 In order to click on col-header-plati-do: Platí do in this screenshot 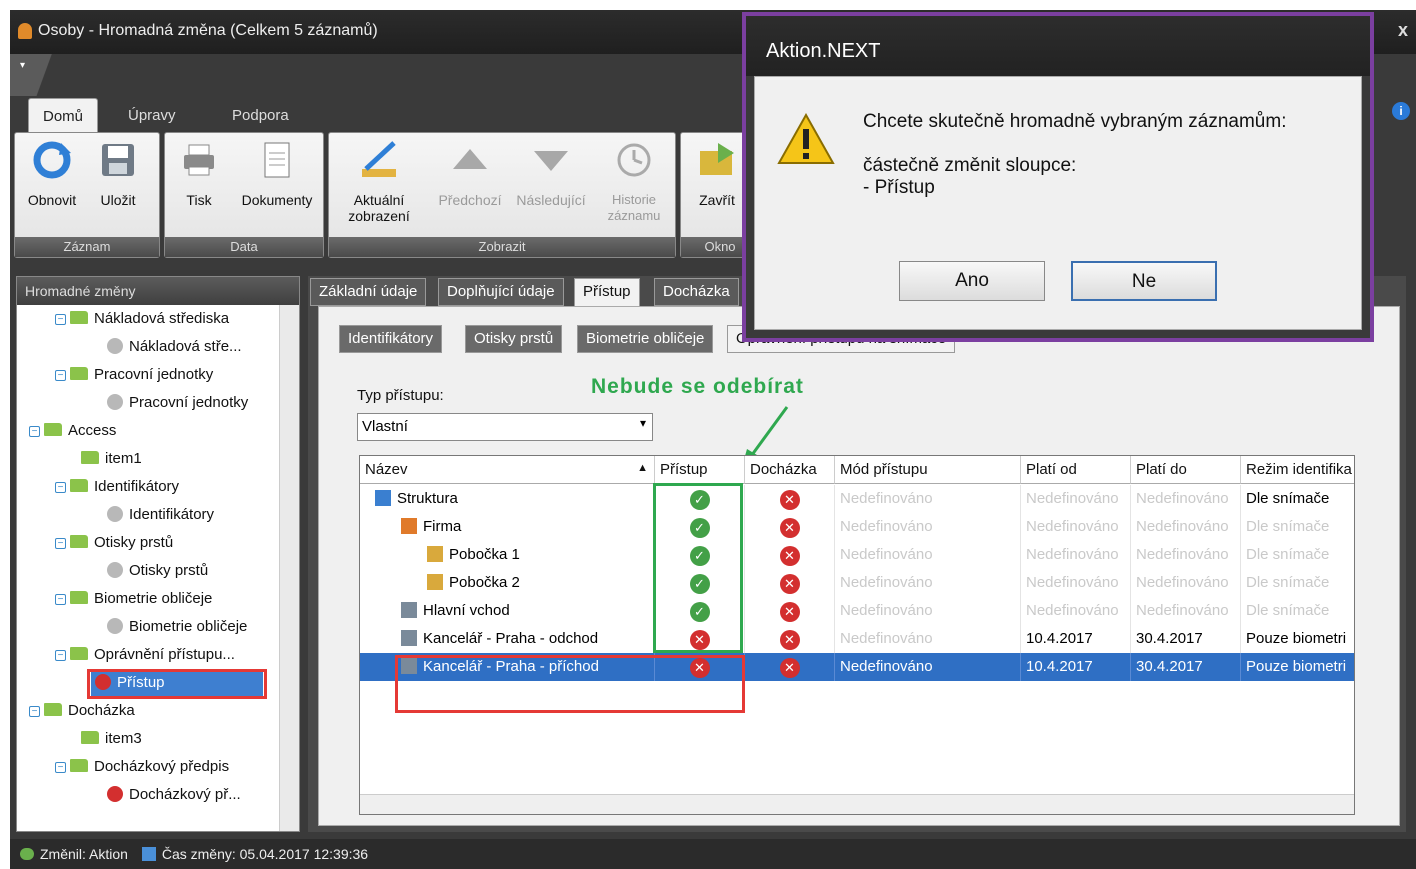, I will do `click(1186, 470)`.